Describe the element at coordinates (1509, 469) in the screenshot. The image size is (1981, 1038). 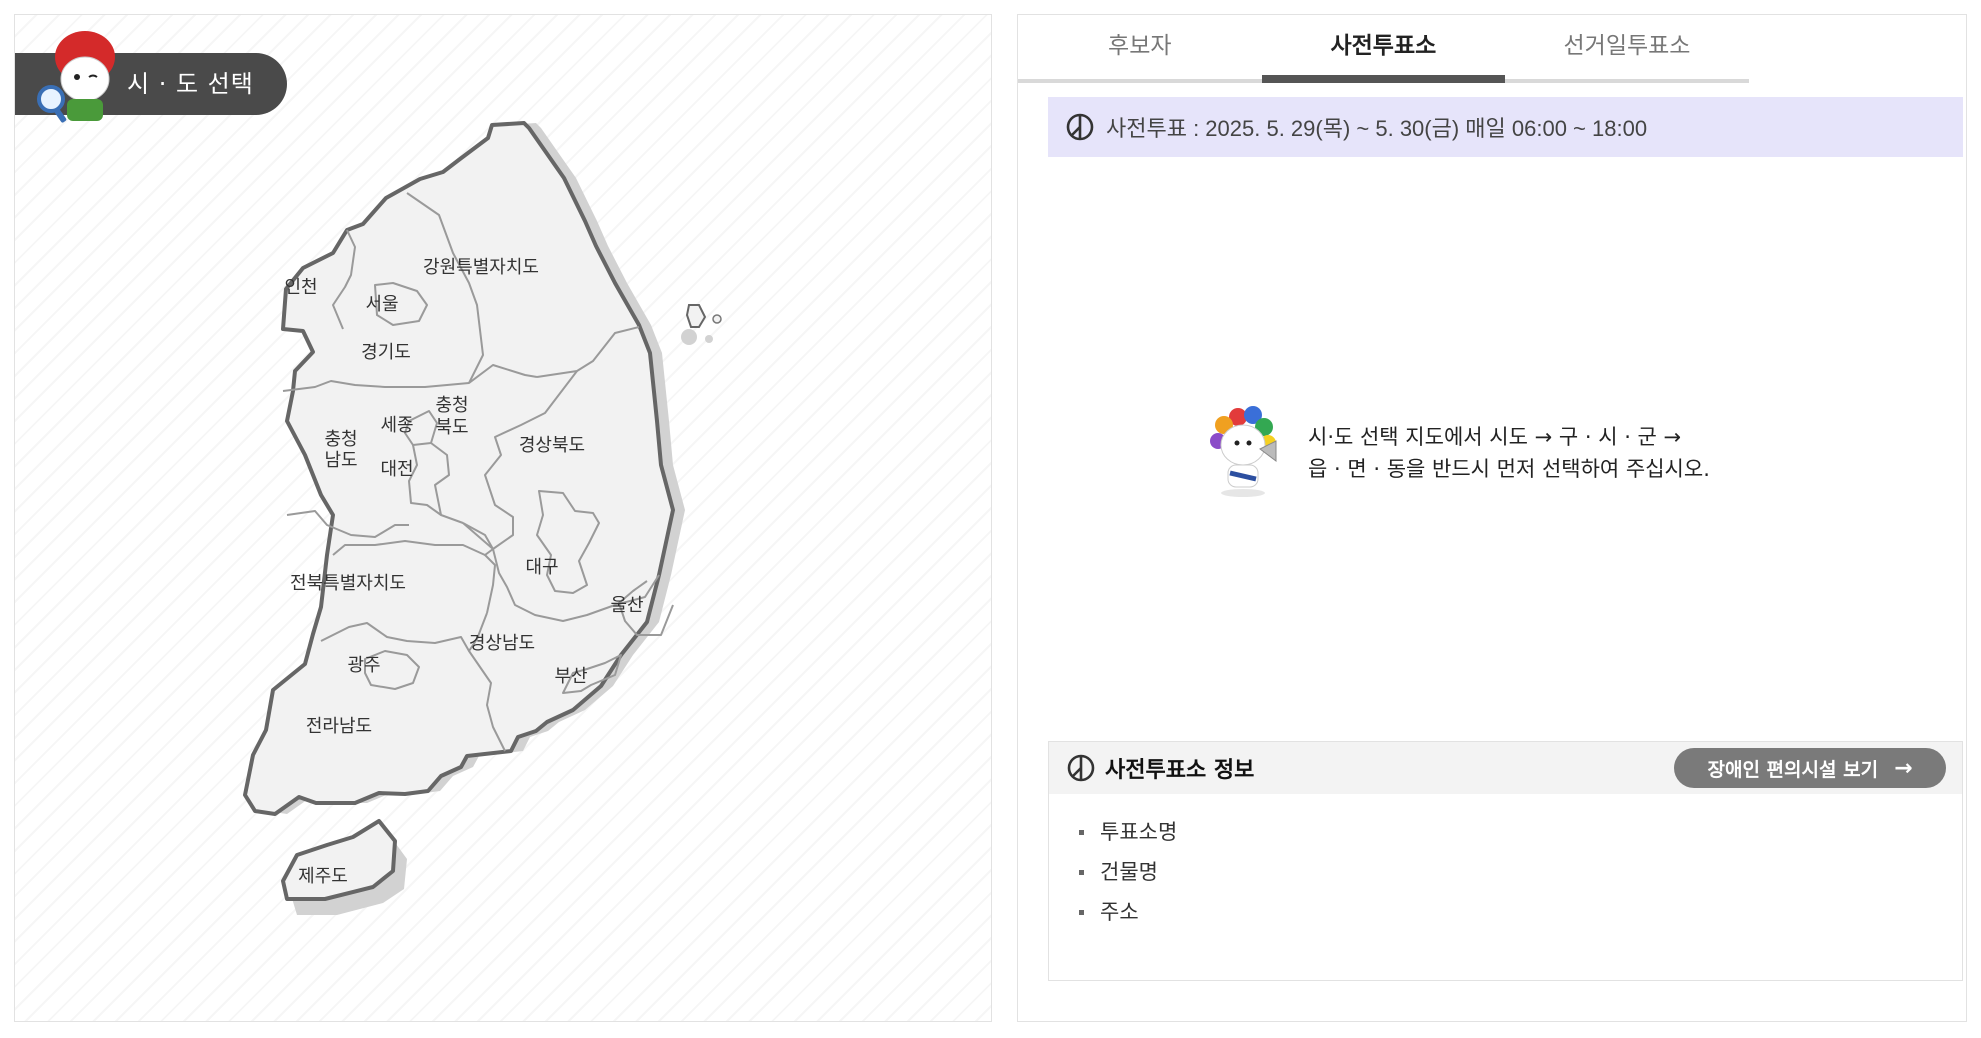
I see `guide-line-2: 읍 · 면 · 동을 반드시 먼저 선택하여 주십시오.` at that location.